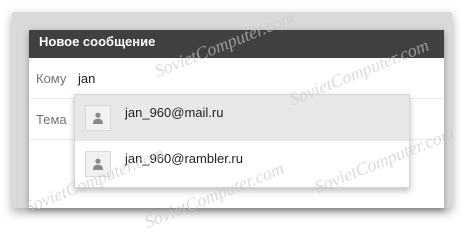 The width and height of the screenshot is (473, 242). I want to click on suggestion-email: jan_960@mail.ru, so click(174, 112).